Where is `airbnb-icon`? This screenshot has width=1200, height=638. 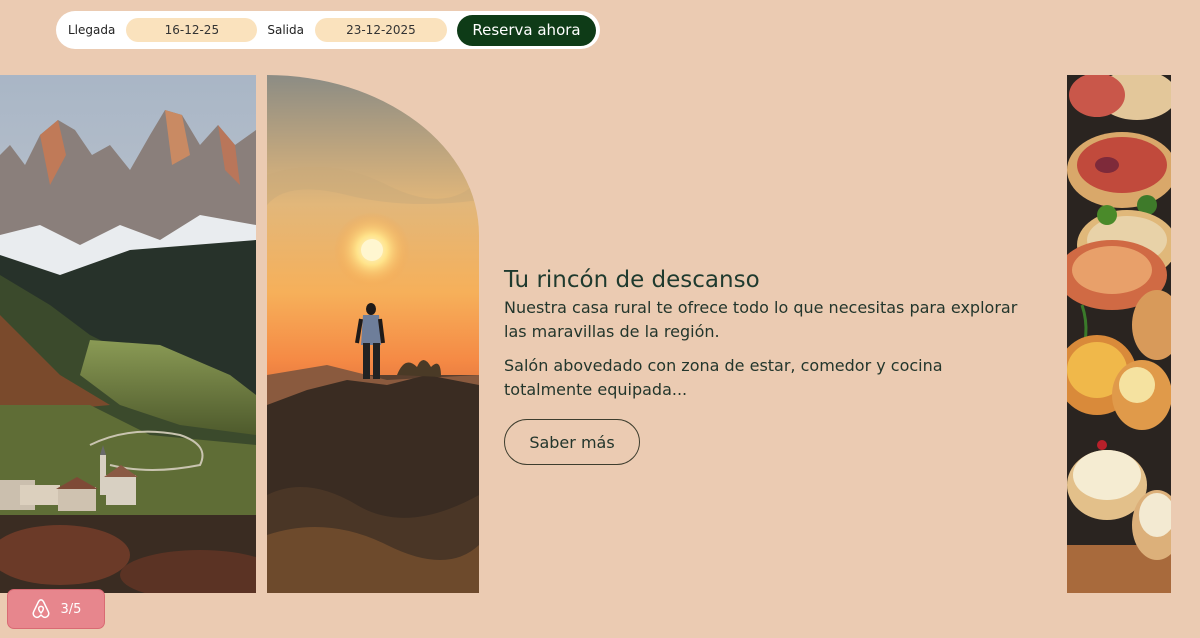
airbnb-icon is located at coordinates (41, 609).